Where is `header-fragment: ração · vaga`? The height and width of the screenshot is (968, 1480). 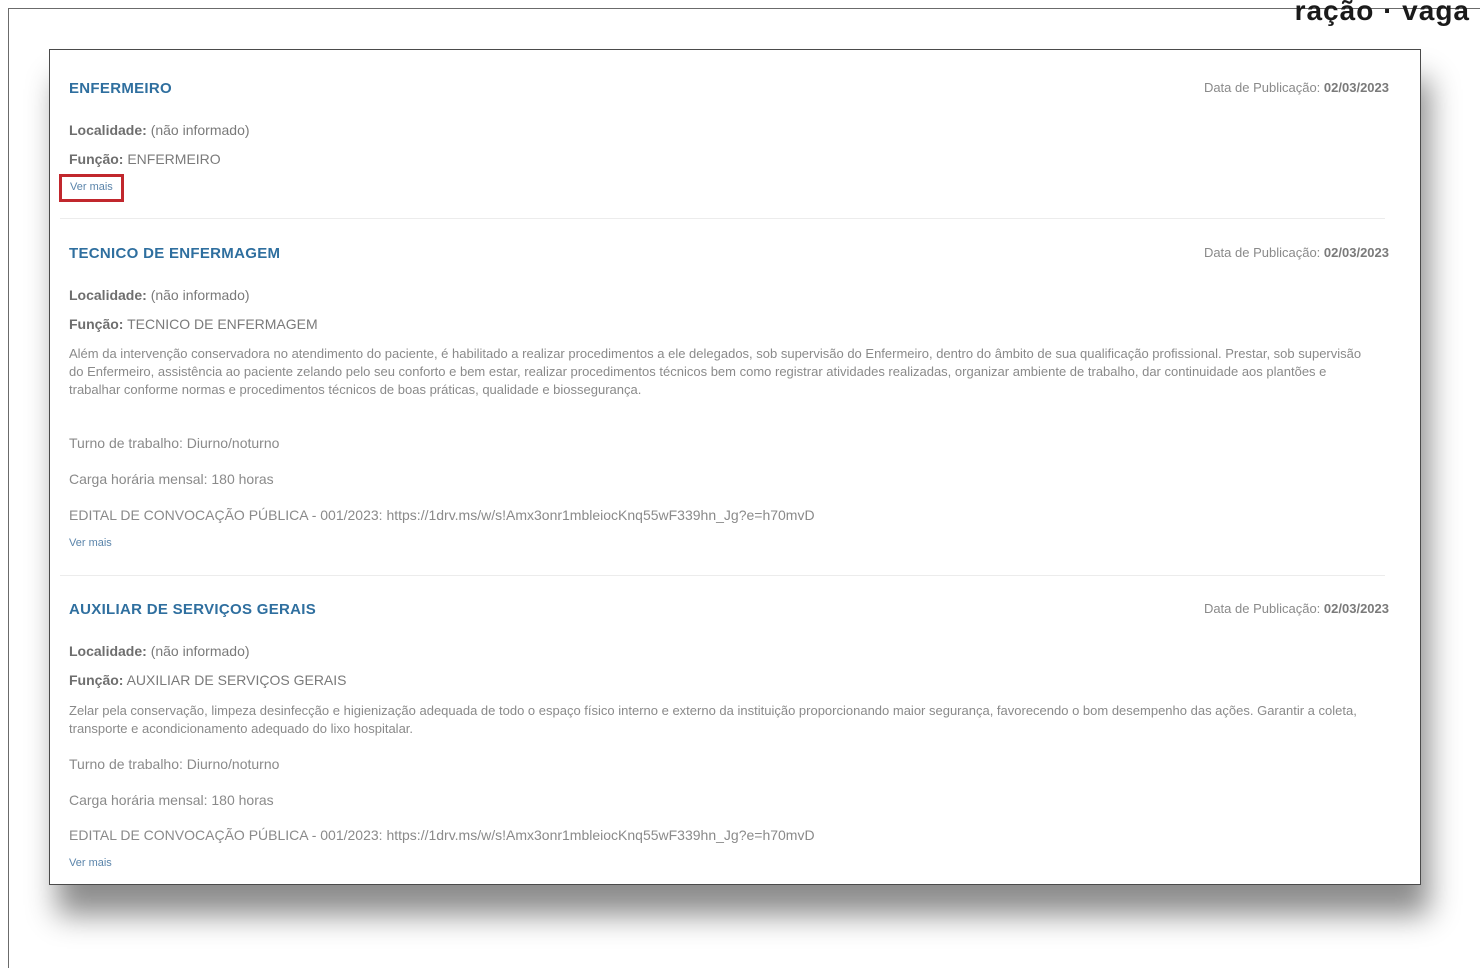
header-fragment: ração · vaga is located at coordinates (1382, 13).